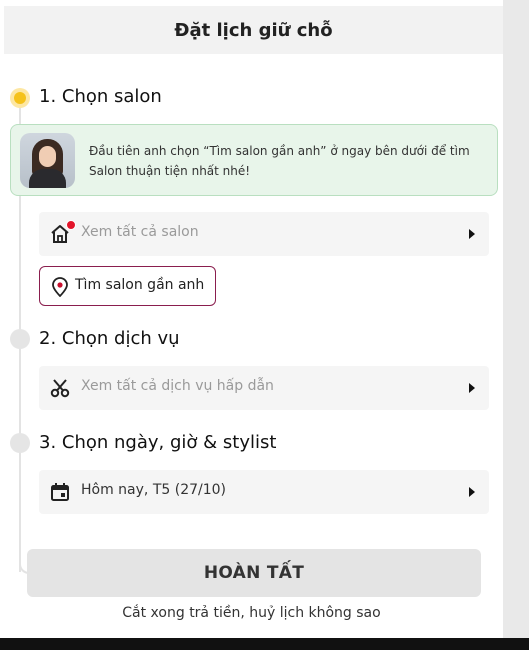 This screenshot has width=529, height=650. What do you see at coordinates (153, 490) in the screenshot?
I see `date-value: Hôm nay, T5 (27/10)` at bounding box center [153, 490].